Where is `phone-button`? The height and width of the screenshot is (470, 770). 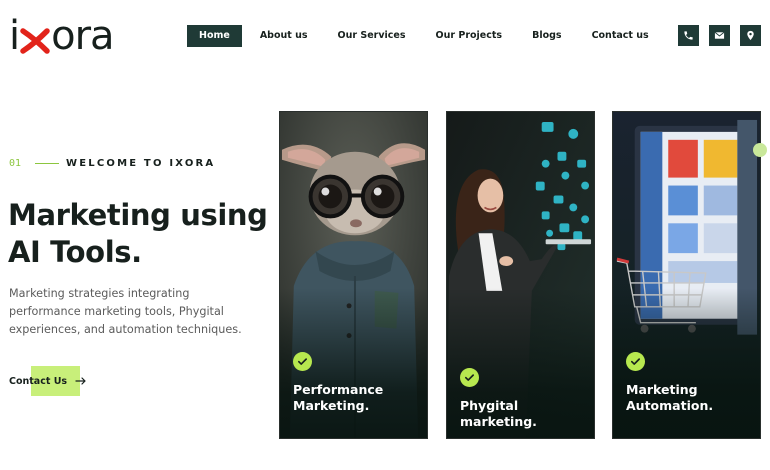 phone-button is located at coordinates (688, 35).